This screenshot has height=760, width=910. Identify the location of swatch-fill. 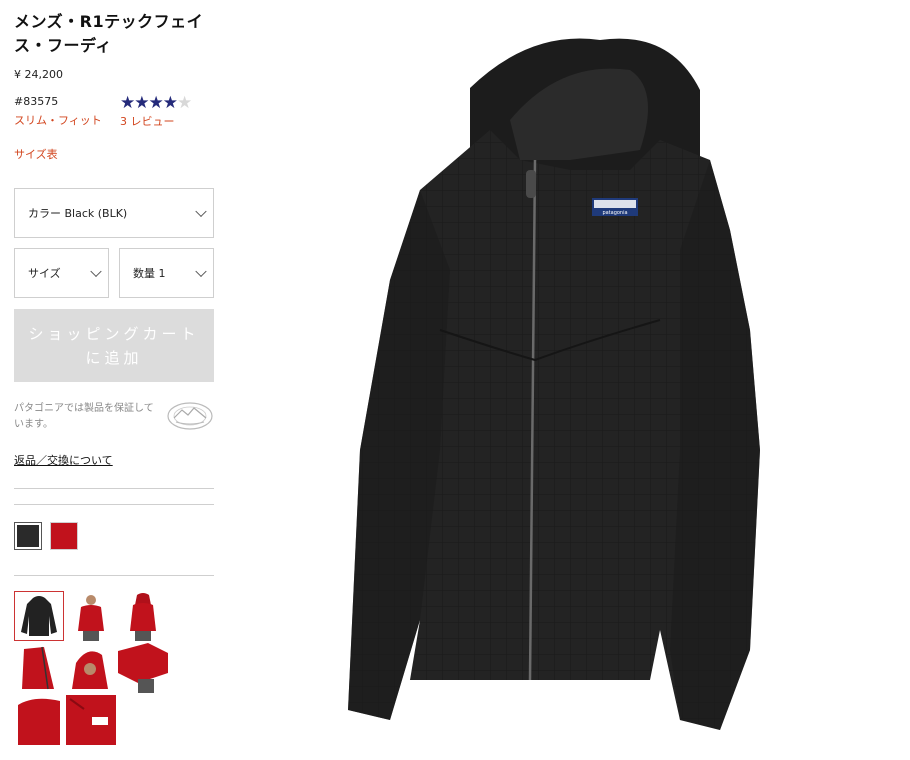
(28, 536).